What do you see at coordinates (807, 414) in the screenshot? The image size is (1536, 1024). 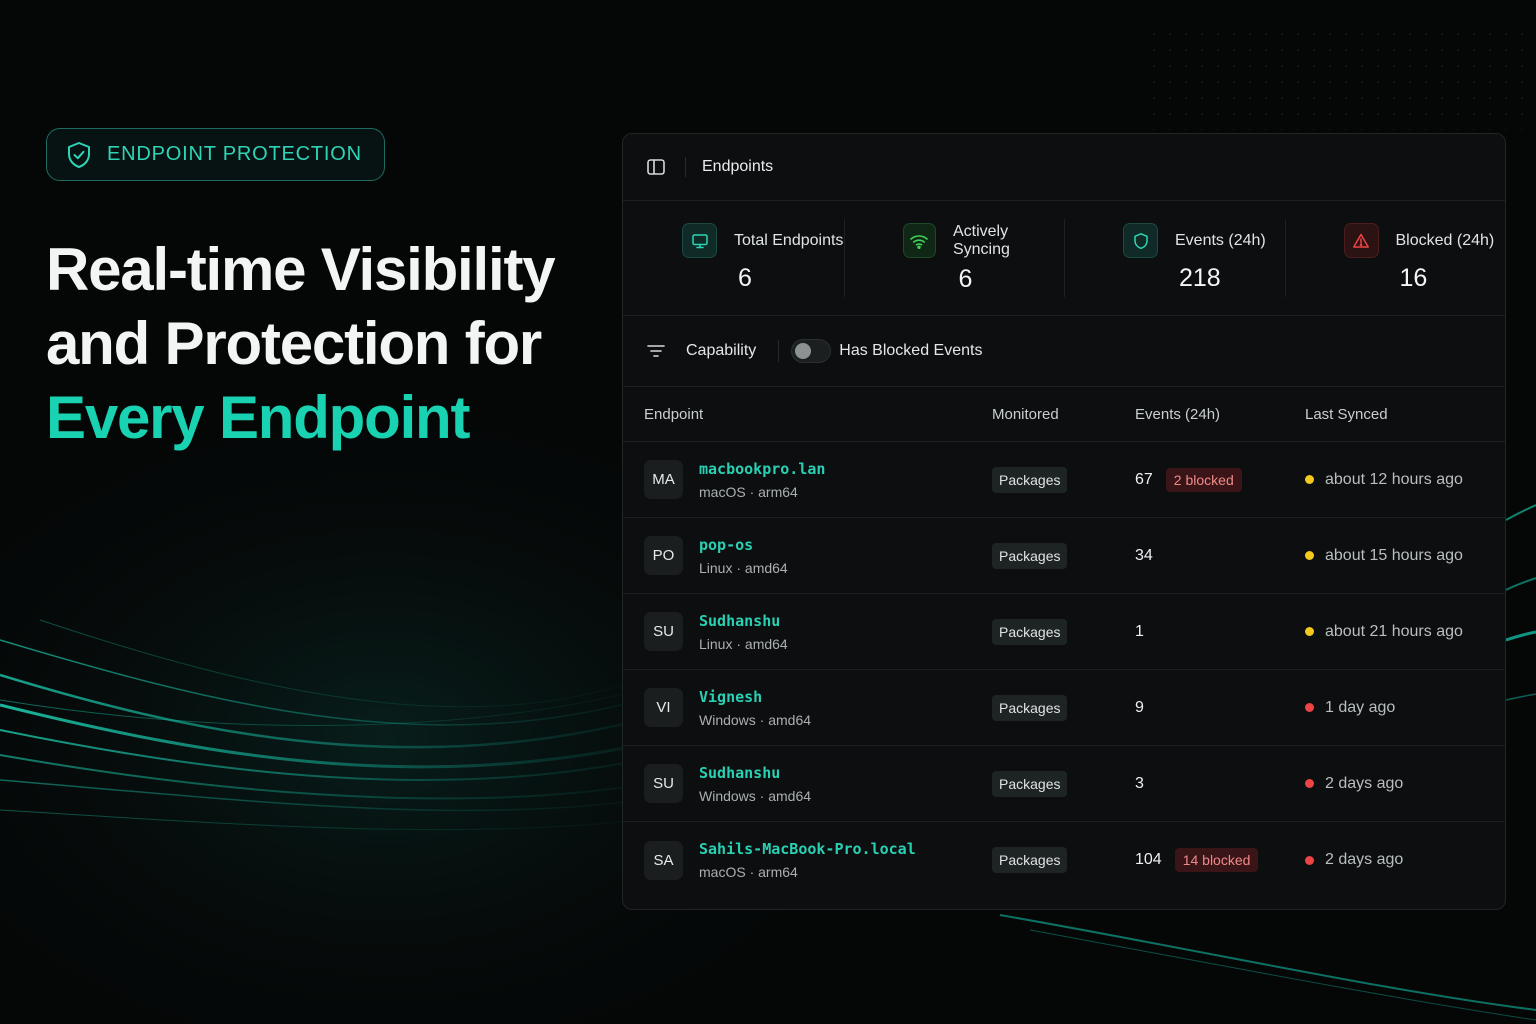 I see `column-header-endpoint: Endpoint` at bounding box center [807, 414].